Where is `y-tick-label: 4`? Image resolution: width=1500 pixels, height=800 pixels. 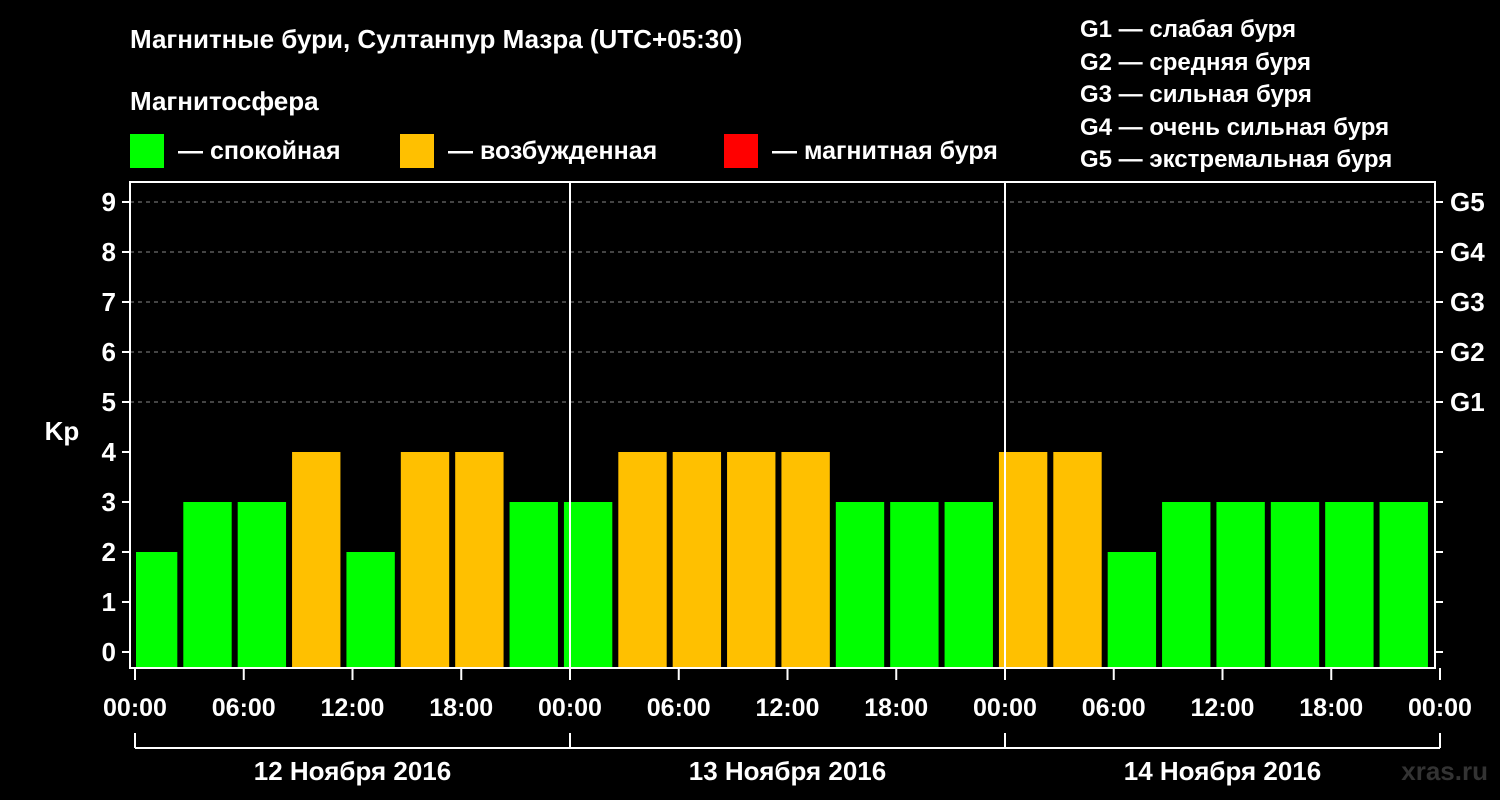
y-tick-label: 4 is located at coordinates (109, 452).